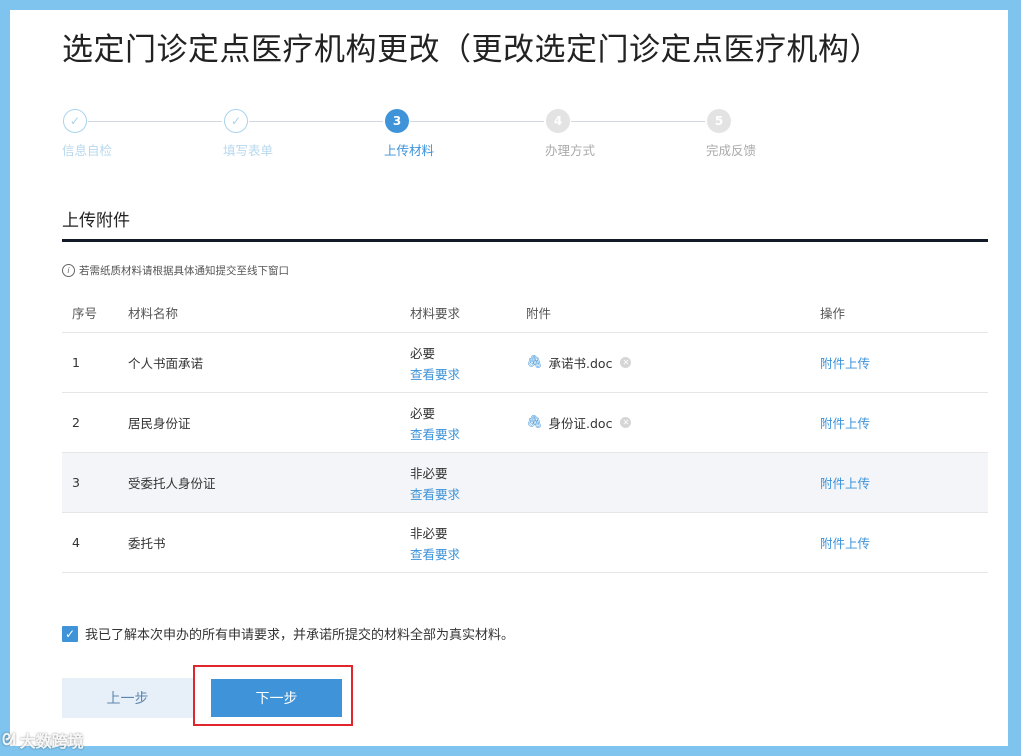 This screenshot has height=756, width=1021. Describe the element at coordinates (471, 50) in the screenshot. I see `page-title: 选定门诊定点医疗机构更改（更改选定门诊定点医疗机构）` at that location.